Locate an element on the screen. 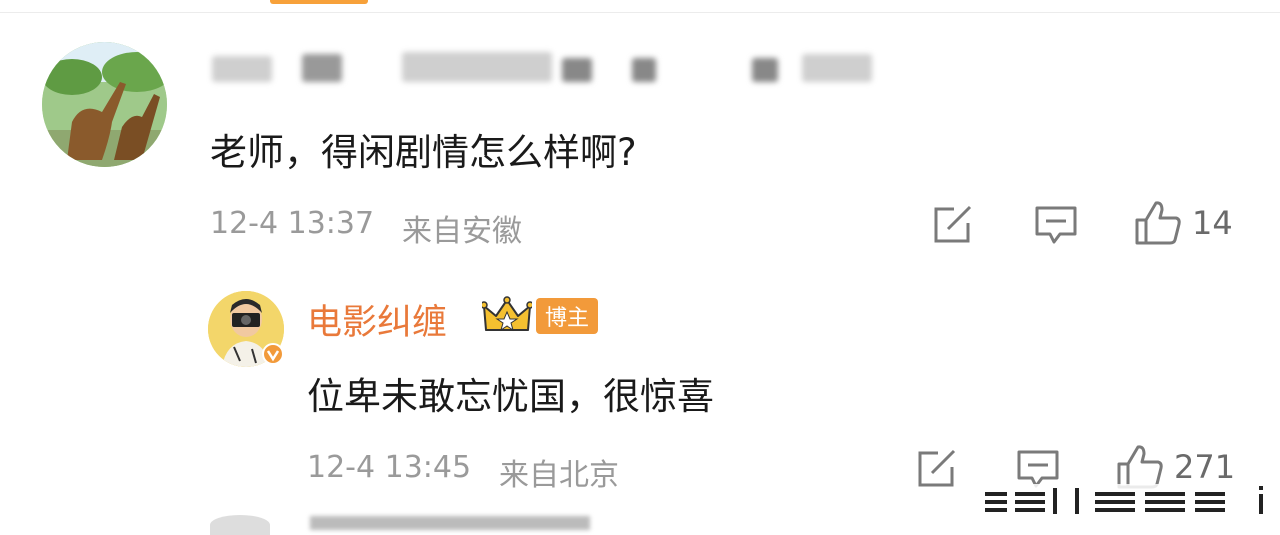  reply-time: 12-4 13:45 is located at coordinates (389, 467).